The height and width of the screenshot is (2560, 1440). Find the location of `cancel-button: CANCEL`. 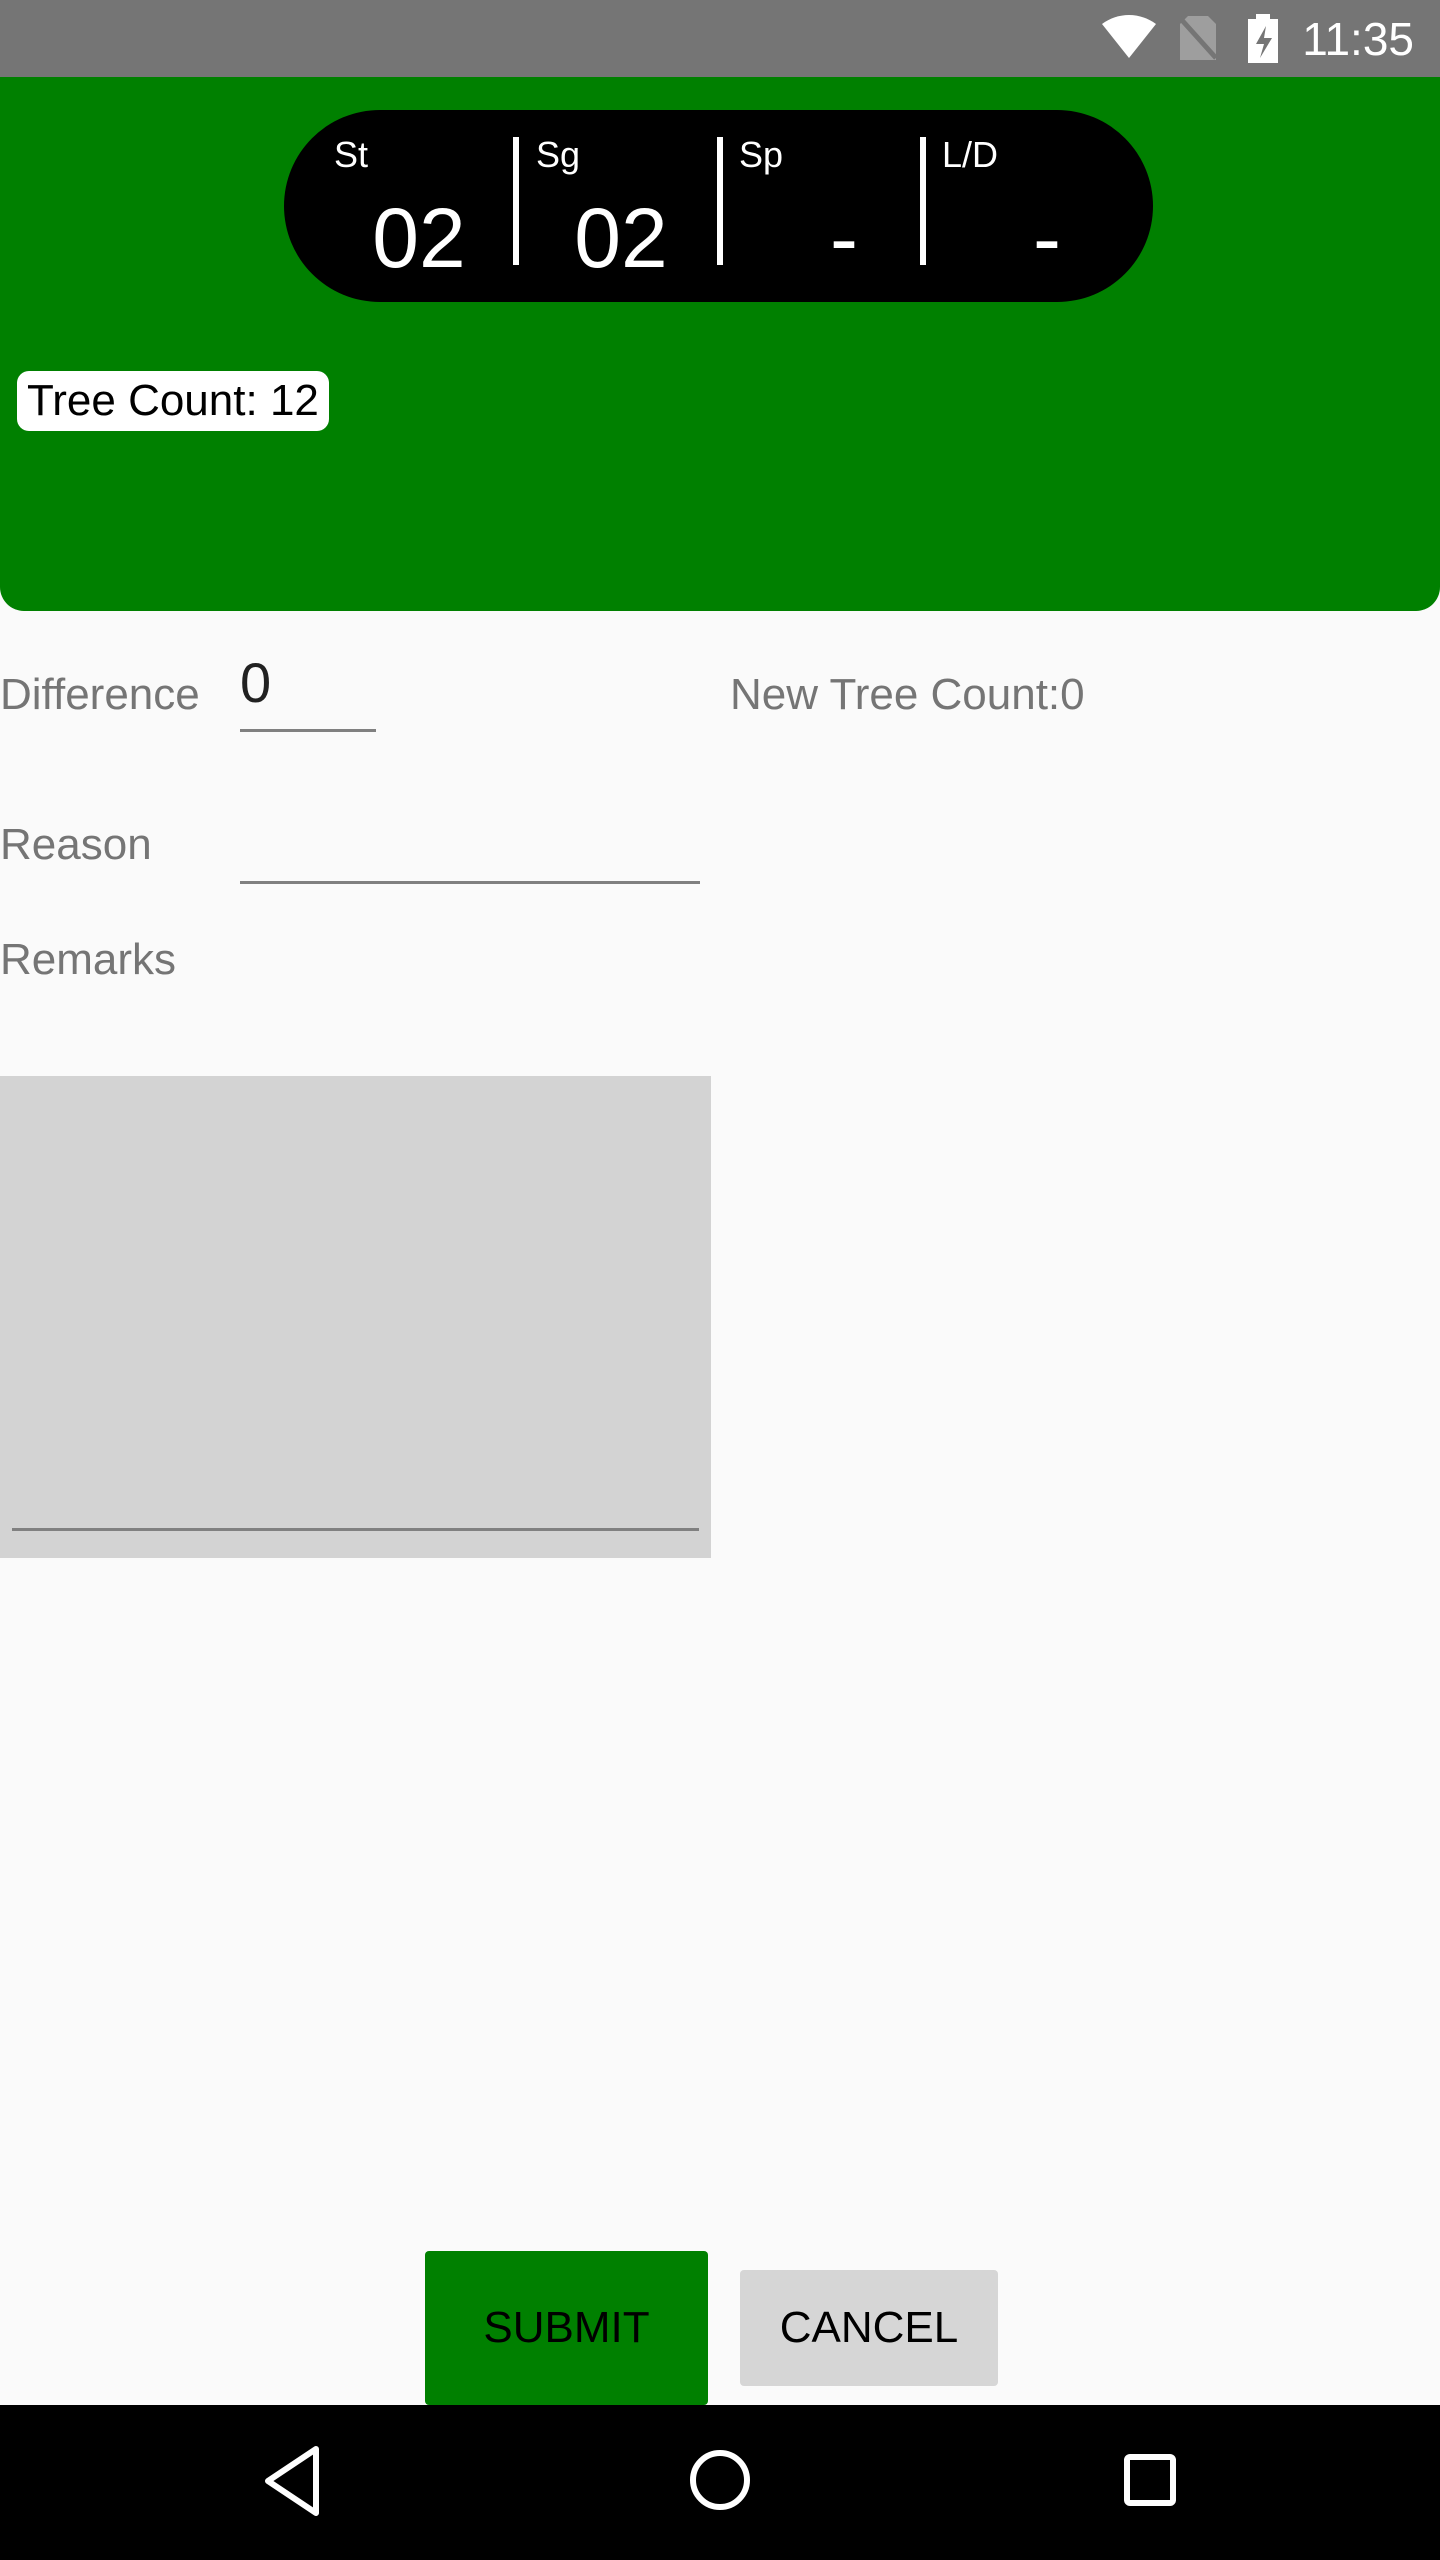

cancel-button: CANCEL is located at coordinates (869, 2328).